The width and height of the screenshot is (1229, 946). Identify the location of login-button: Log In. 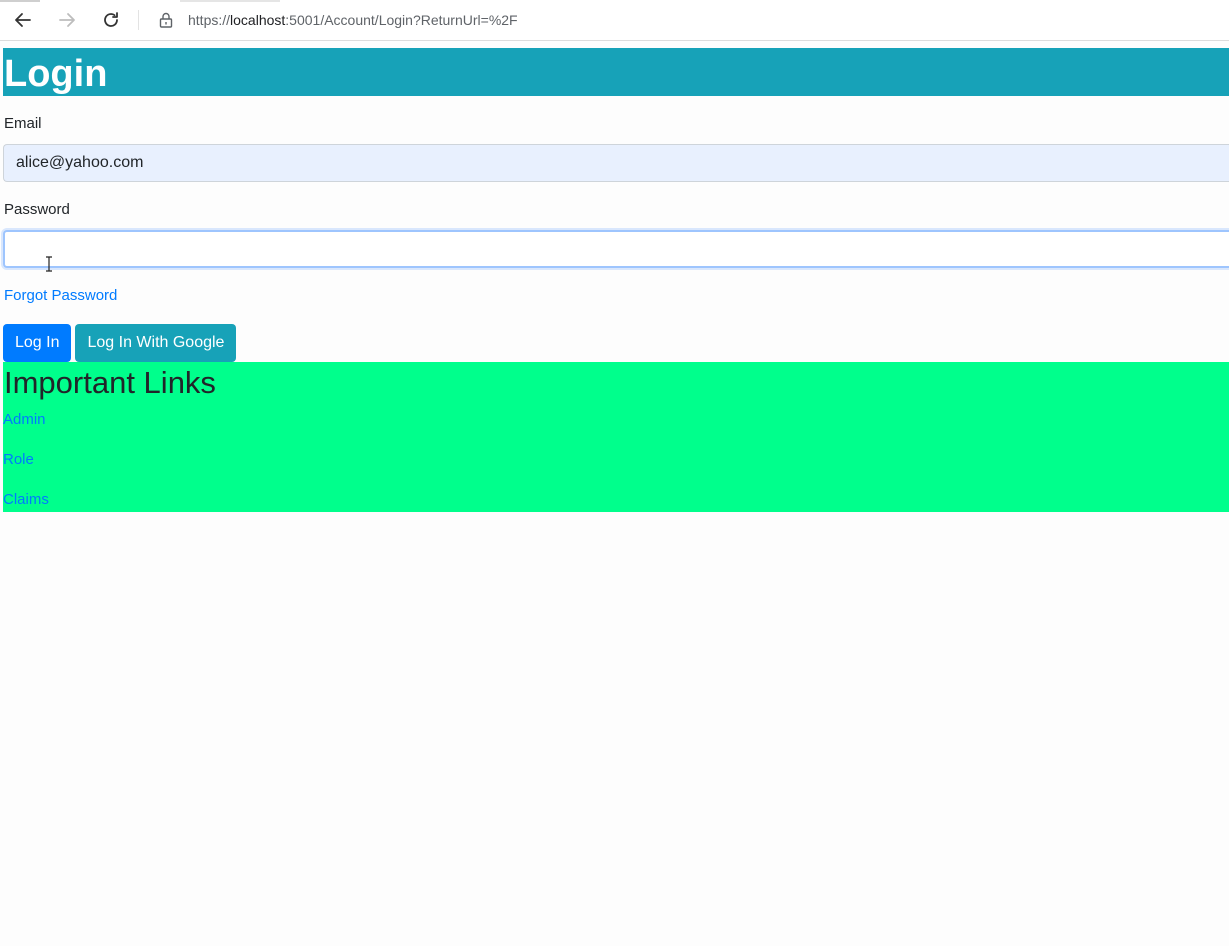
(37, 343).